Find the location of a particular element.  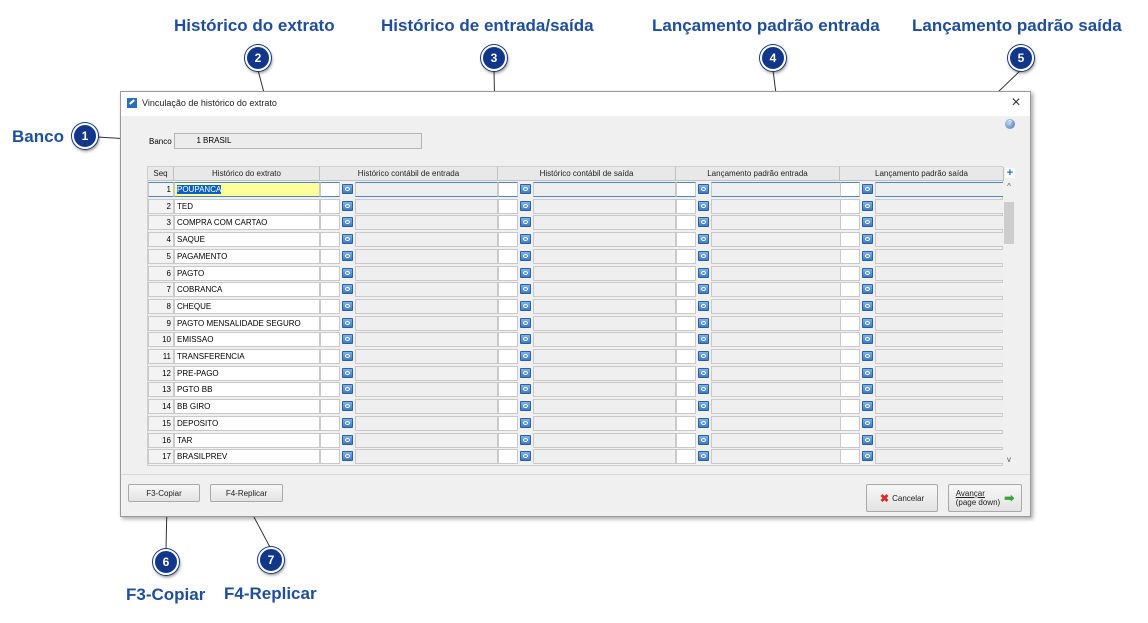

historico-extrato-cell: TED is located at coordinates (247, 206).